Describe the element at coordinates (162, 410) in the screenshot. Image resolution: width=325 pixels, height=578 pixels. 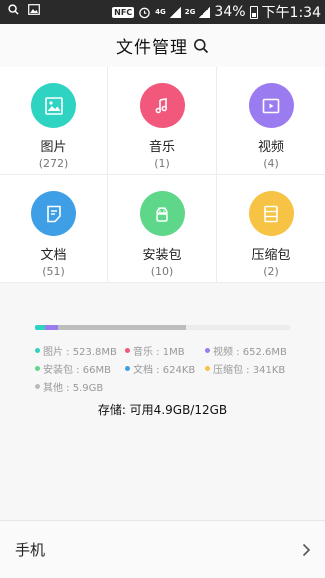
I see `storage-summary: 存储: 可用4.9GB/12GB` at that location.